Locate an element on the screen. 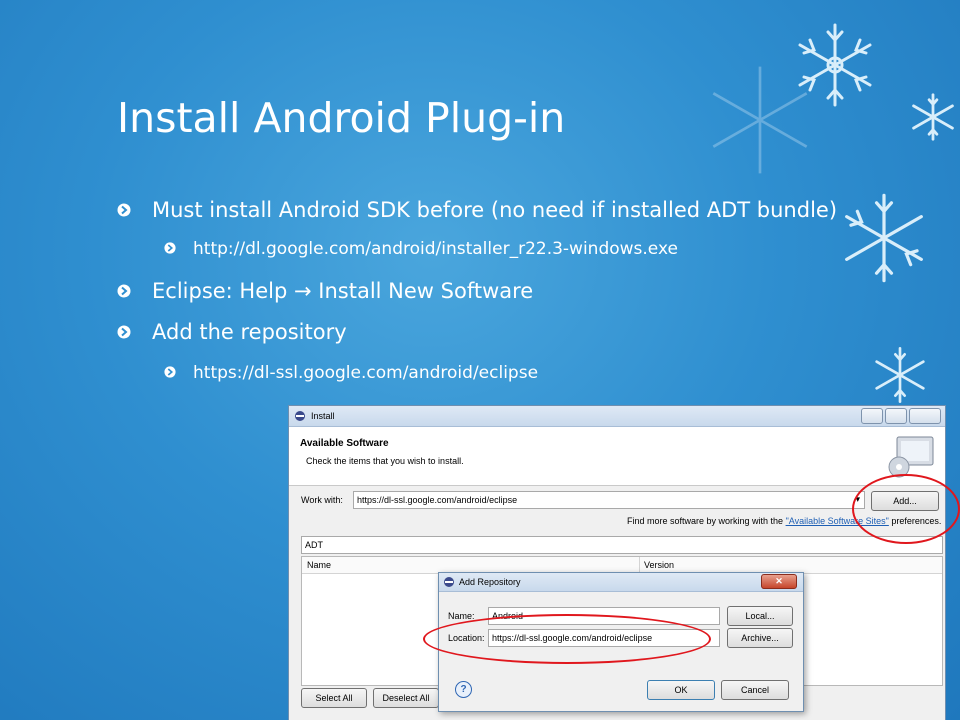 This screenshot has width=960, height=720. filter-input: ADT is located at coordinates (622, 545).